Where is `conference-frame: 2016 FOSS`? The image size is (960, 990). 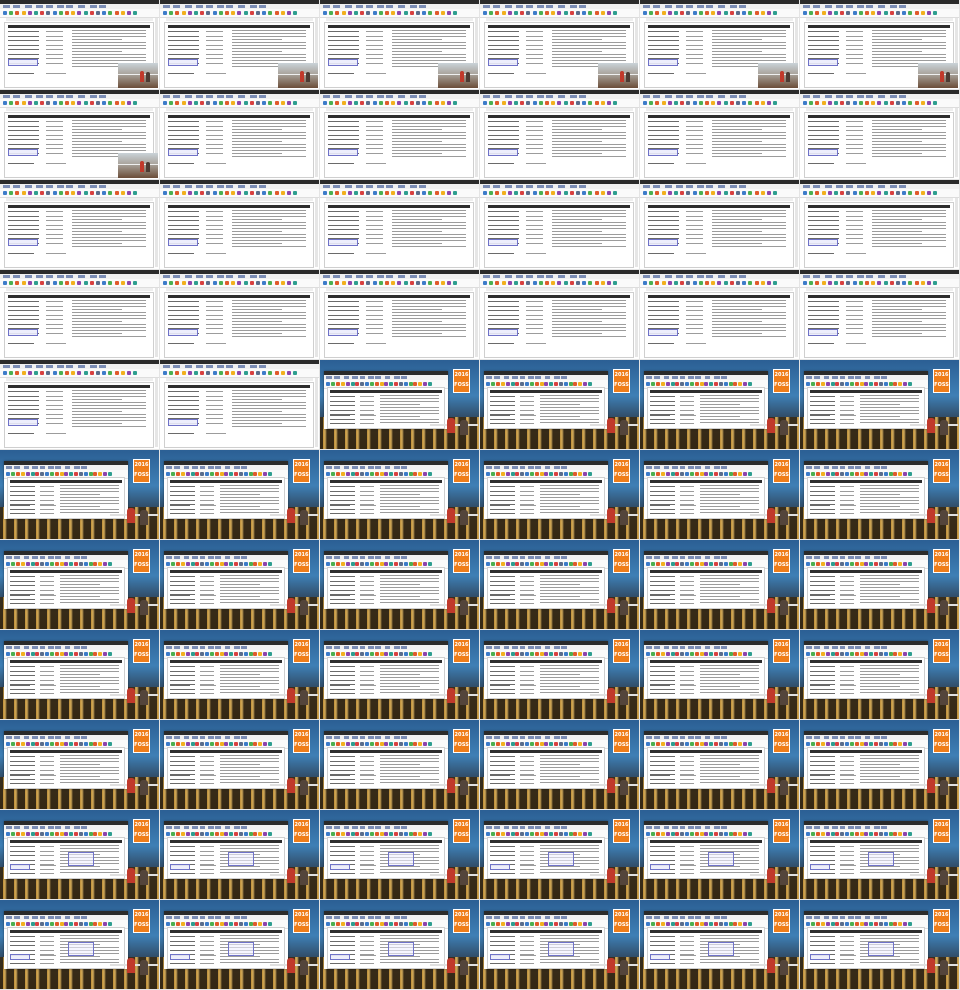
conference-frame: 2016 FOSS is located at coordinates (400, 945).